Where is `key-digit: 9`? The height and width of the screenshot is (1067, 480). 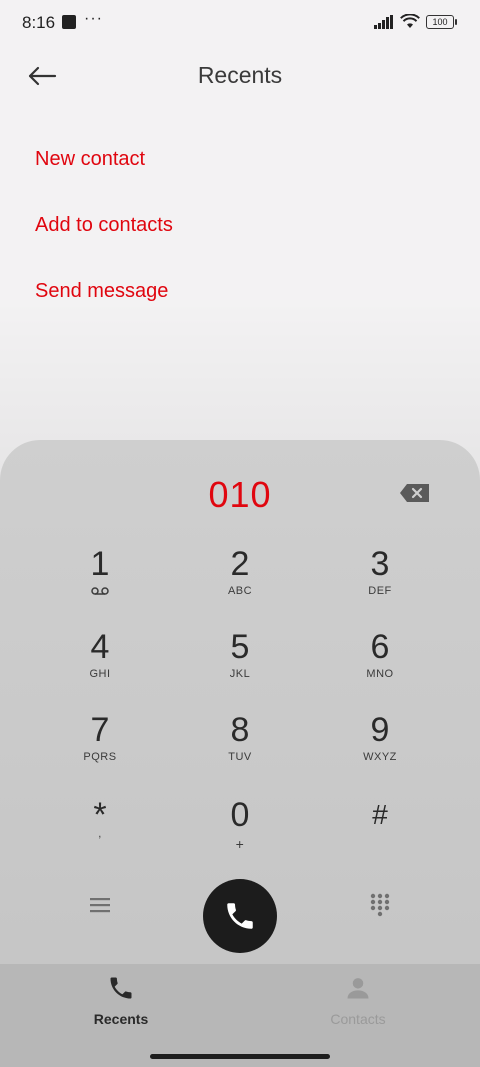 key-digit: 9 is located at coordinates (380, 730).